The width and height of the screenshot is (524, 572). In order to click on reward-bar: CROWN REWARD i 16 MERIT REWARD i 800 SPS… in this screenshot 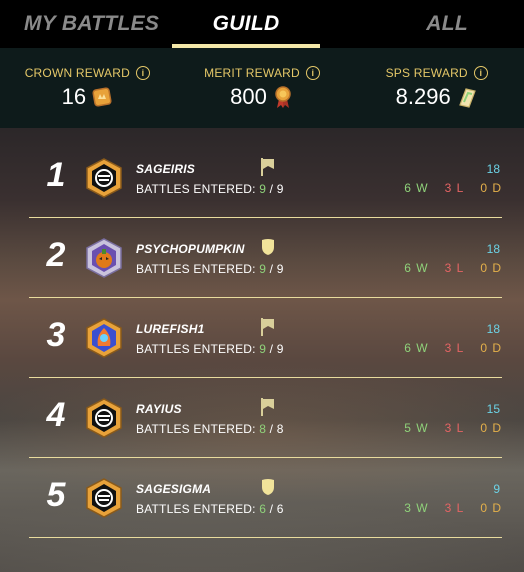, I will do `click(262, 88)`.